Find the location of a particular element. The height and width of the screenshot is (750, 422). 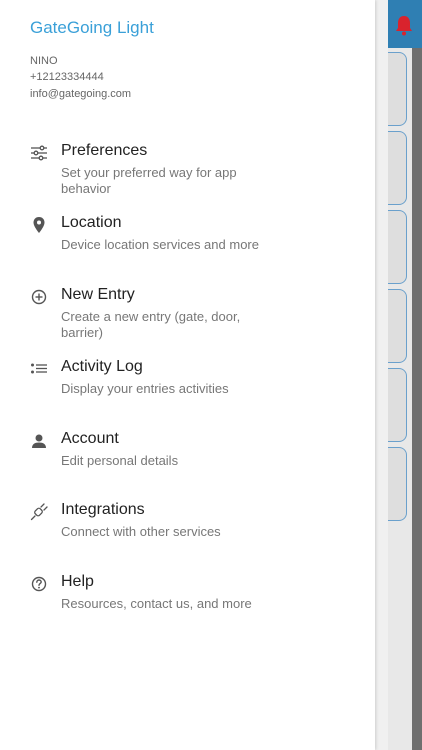

app-title: GateGoing Light is located at coordinates (92, 27).